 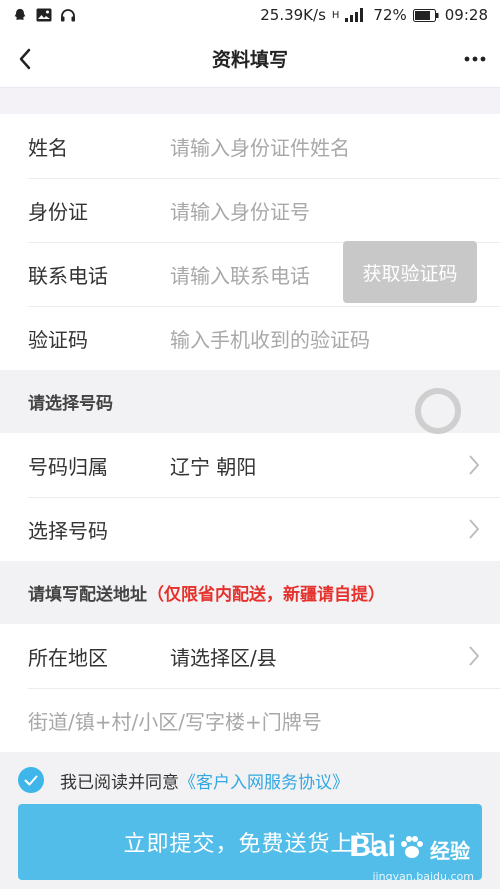 I want to click on agreement-text: 我已阅读并同意, so click(x=119, y=782).